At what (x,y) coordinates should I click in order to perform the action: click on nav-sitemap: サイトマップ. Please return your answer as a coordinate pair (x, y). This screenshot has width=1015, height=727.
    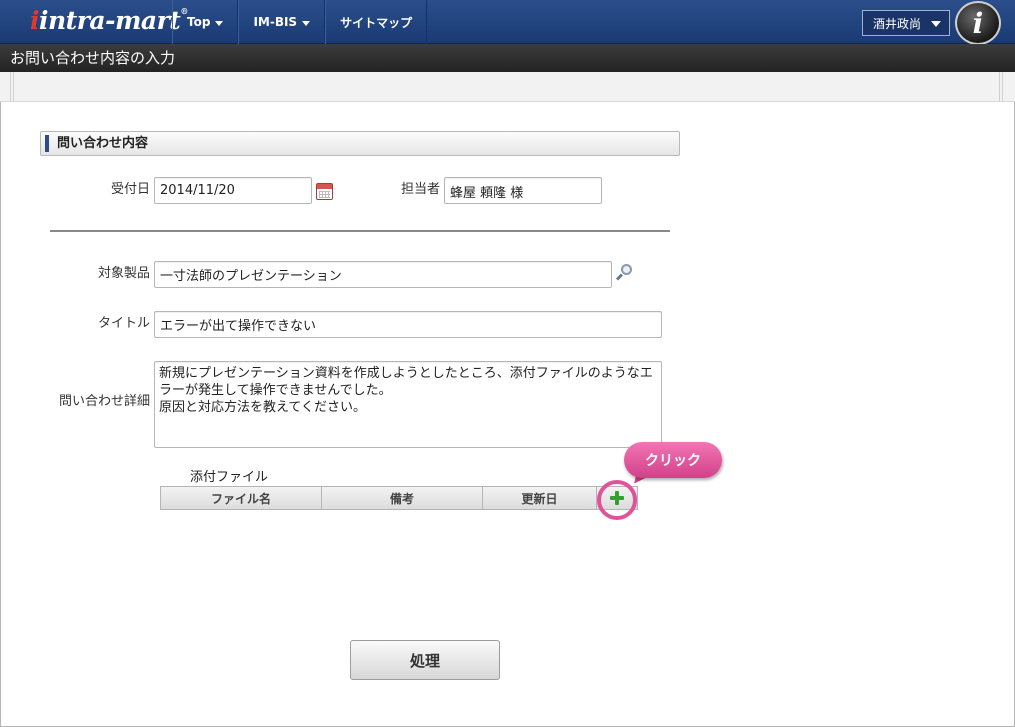
    Looking at the image, I should click on (376, 22).